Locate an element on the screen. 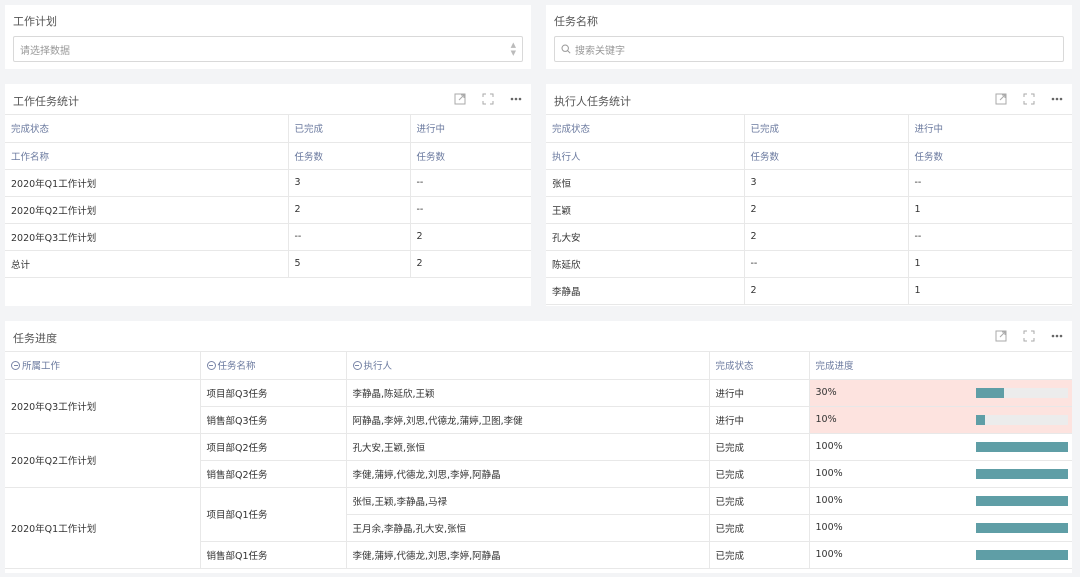  work-plan-label: 工作计划 is located at coordinates (35, 21).